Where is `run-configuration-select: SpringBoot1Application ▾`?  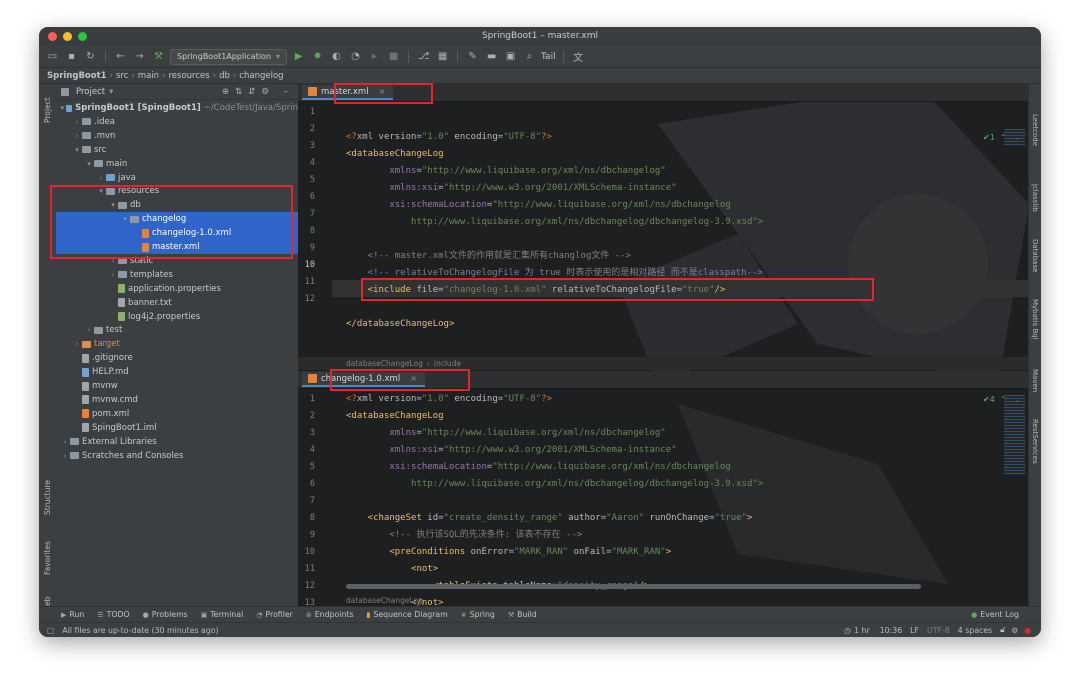
run-configuration-select: SpringBoot1Application ▾ is located at coordinates (229, 56).